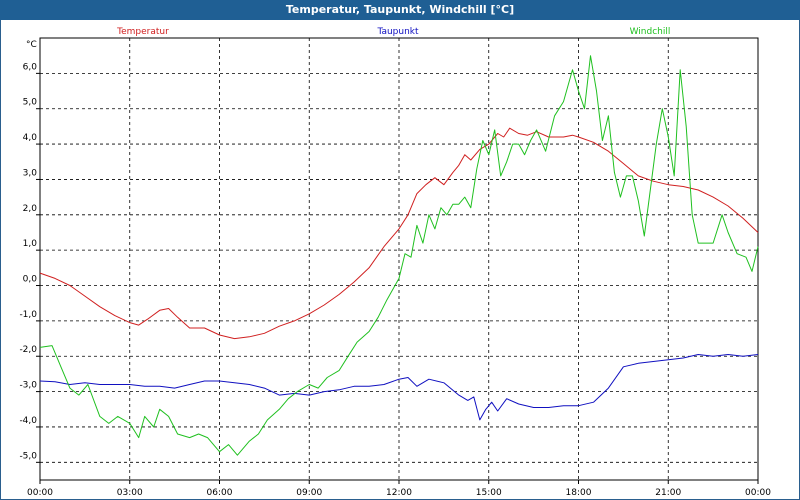 This screenshot has height=500, width=800. What do you see at coordinates (399, 493) in the screenshot?
I see `x-tick-time: 12:00` at bounding box center [399, 493].